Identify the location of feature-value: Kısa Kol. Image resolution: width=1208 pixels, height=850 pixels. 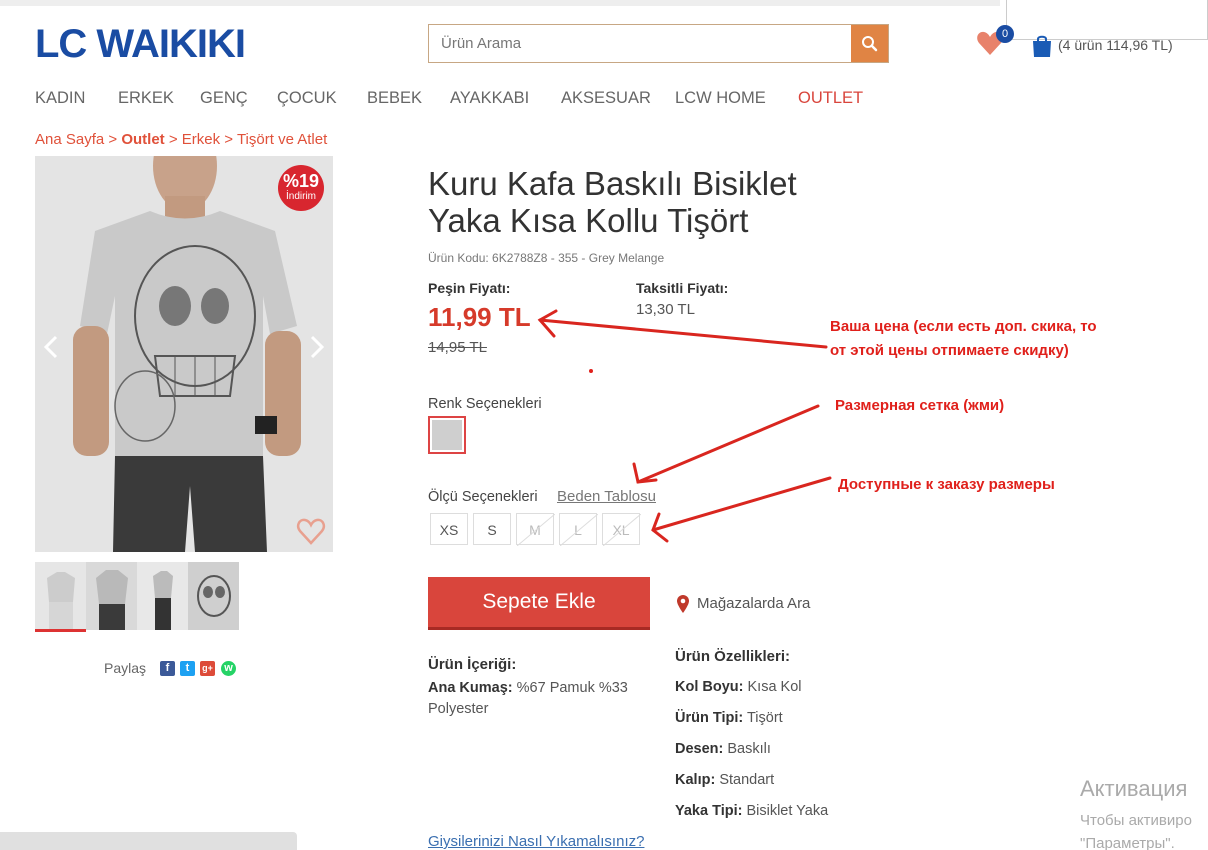
(774, 687).